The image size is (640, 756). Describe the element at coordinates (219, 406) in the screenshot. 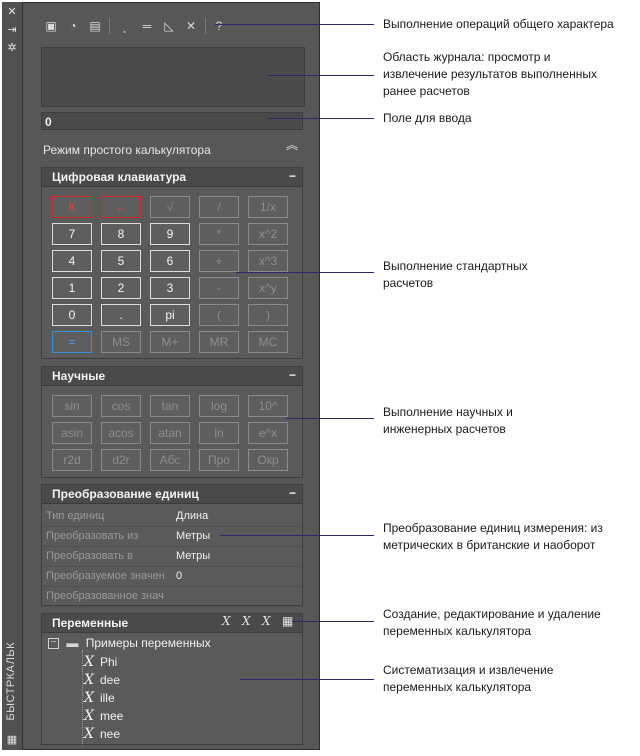

I see `sci-key: log` at that location.